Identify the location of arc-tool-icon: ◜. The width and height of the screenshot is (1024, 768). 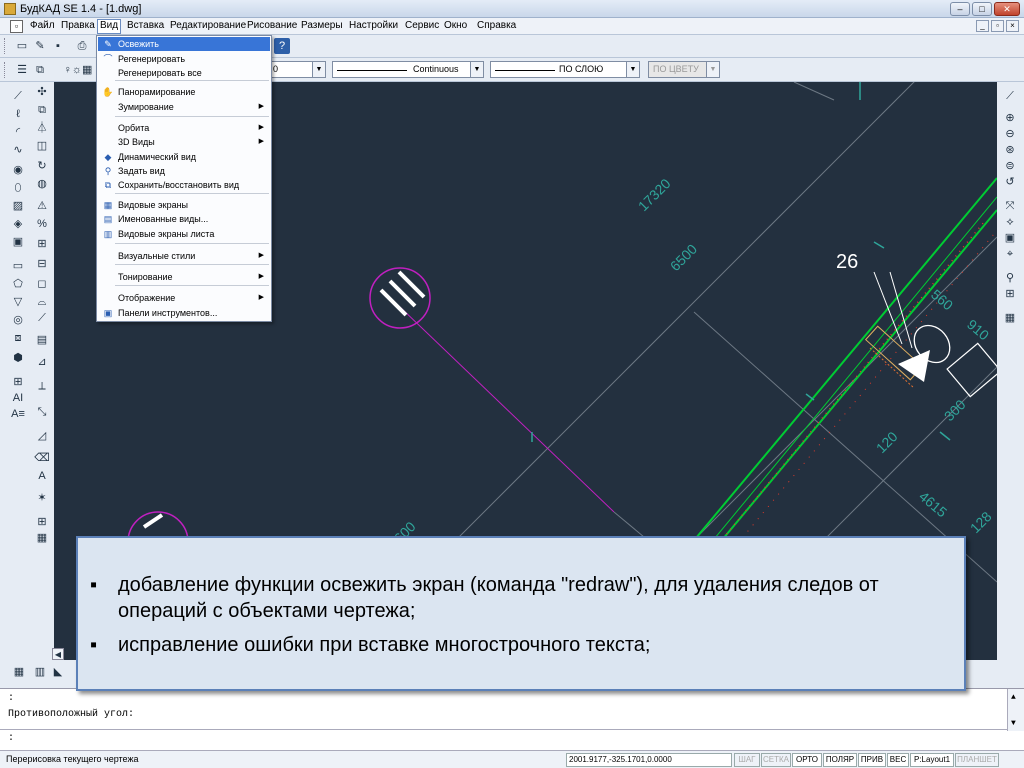
(18, 132).